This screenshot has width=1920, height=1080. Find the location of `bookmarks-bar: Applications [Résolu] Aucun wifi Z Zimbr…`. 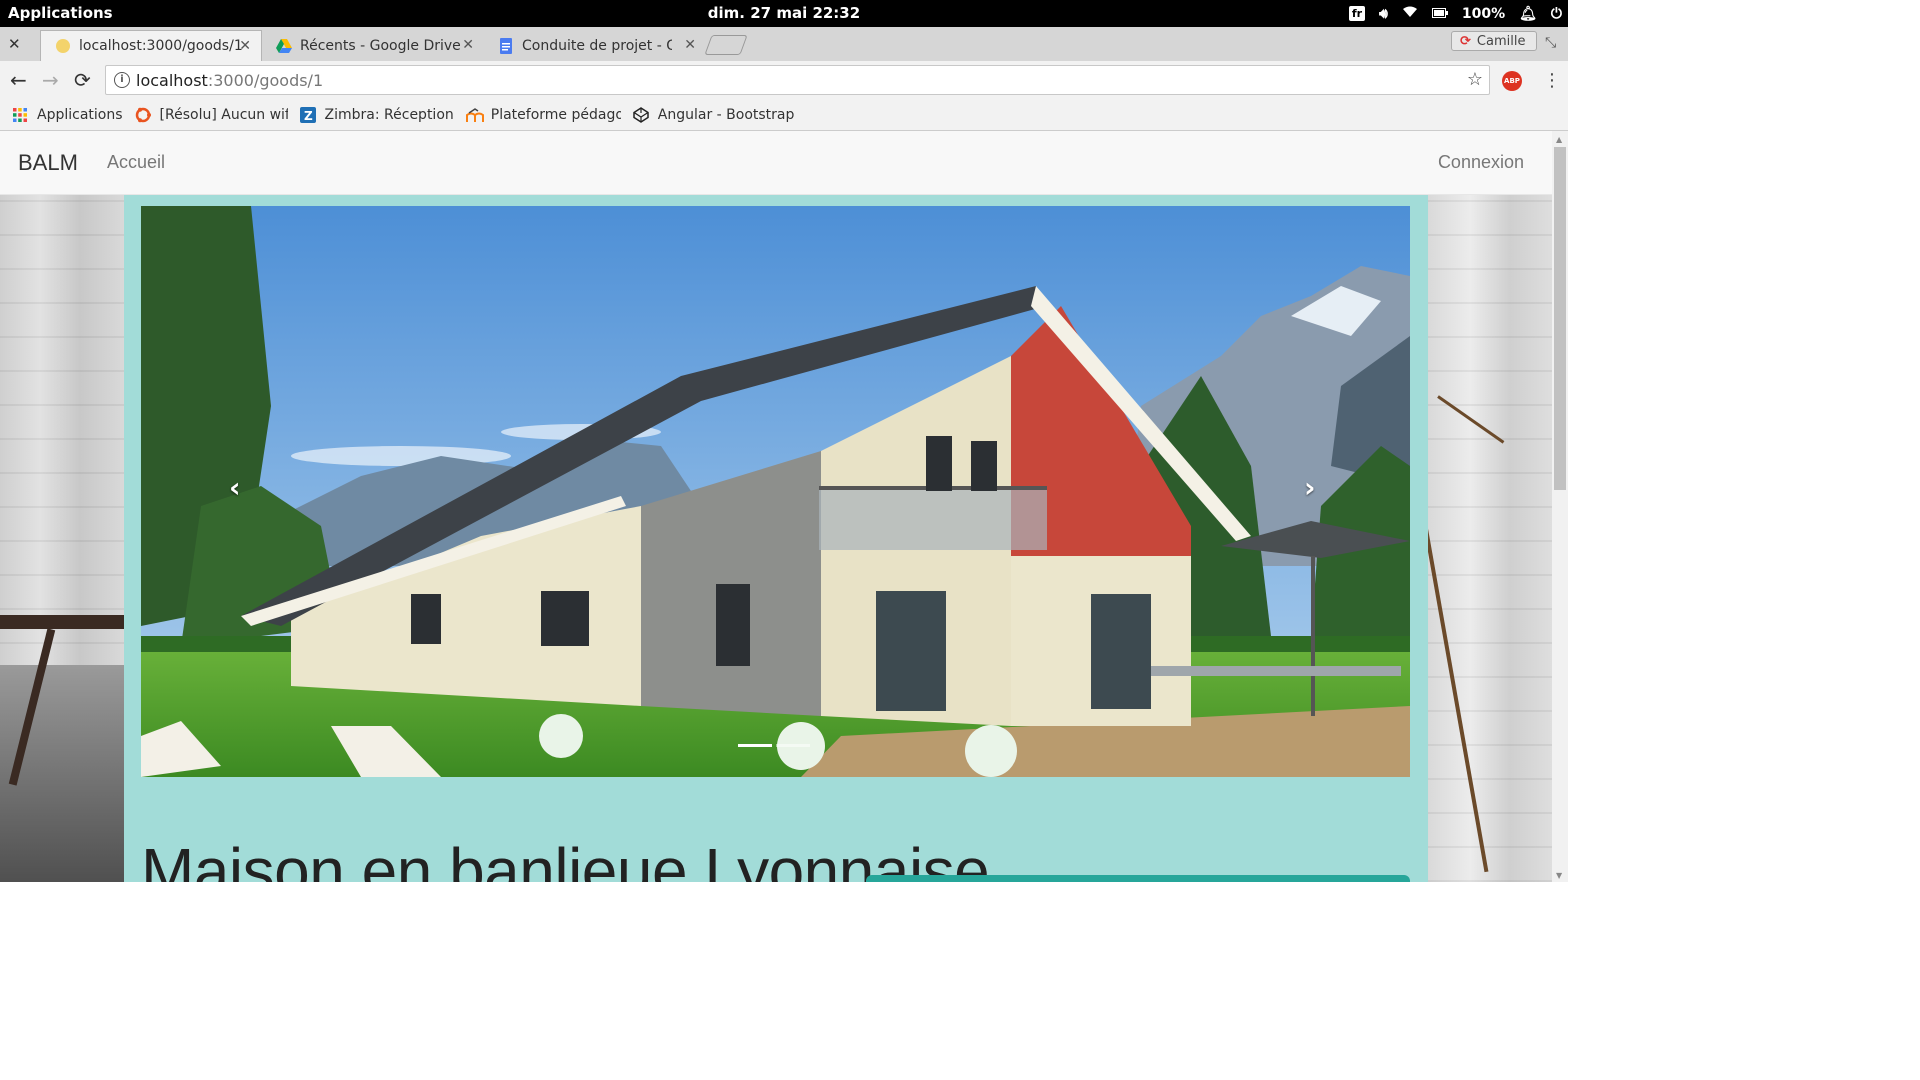

bookmarks-bar: Applications [Résolu] Aucun wifi Z Zimbr… is located at coordinates (784, 115).